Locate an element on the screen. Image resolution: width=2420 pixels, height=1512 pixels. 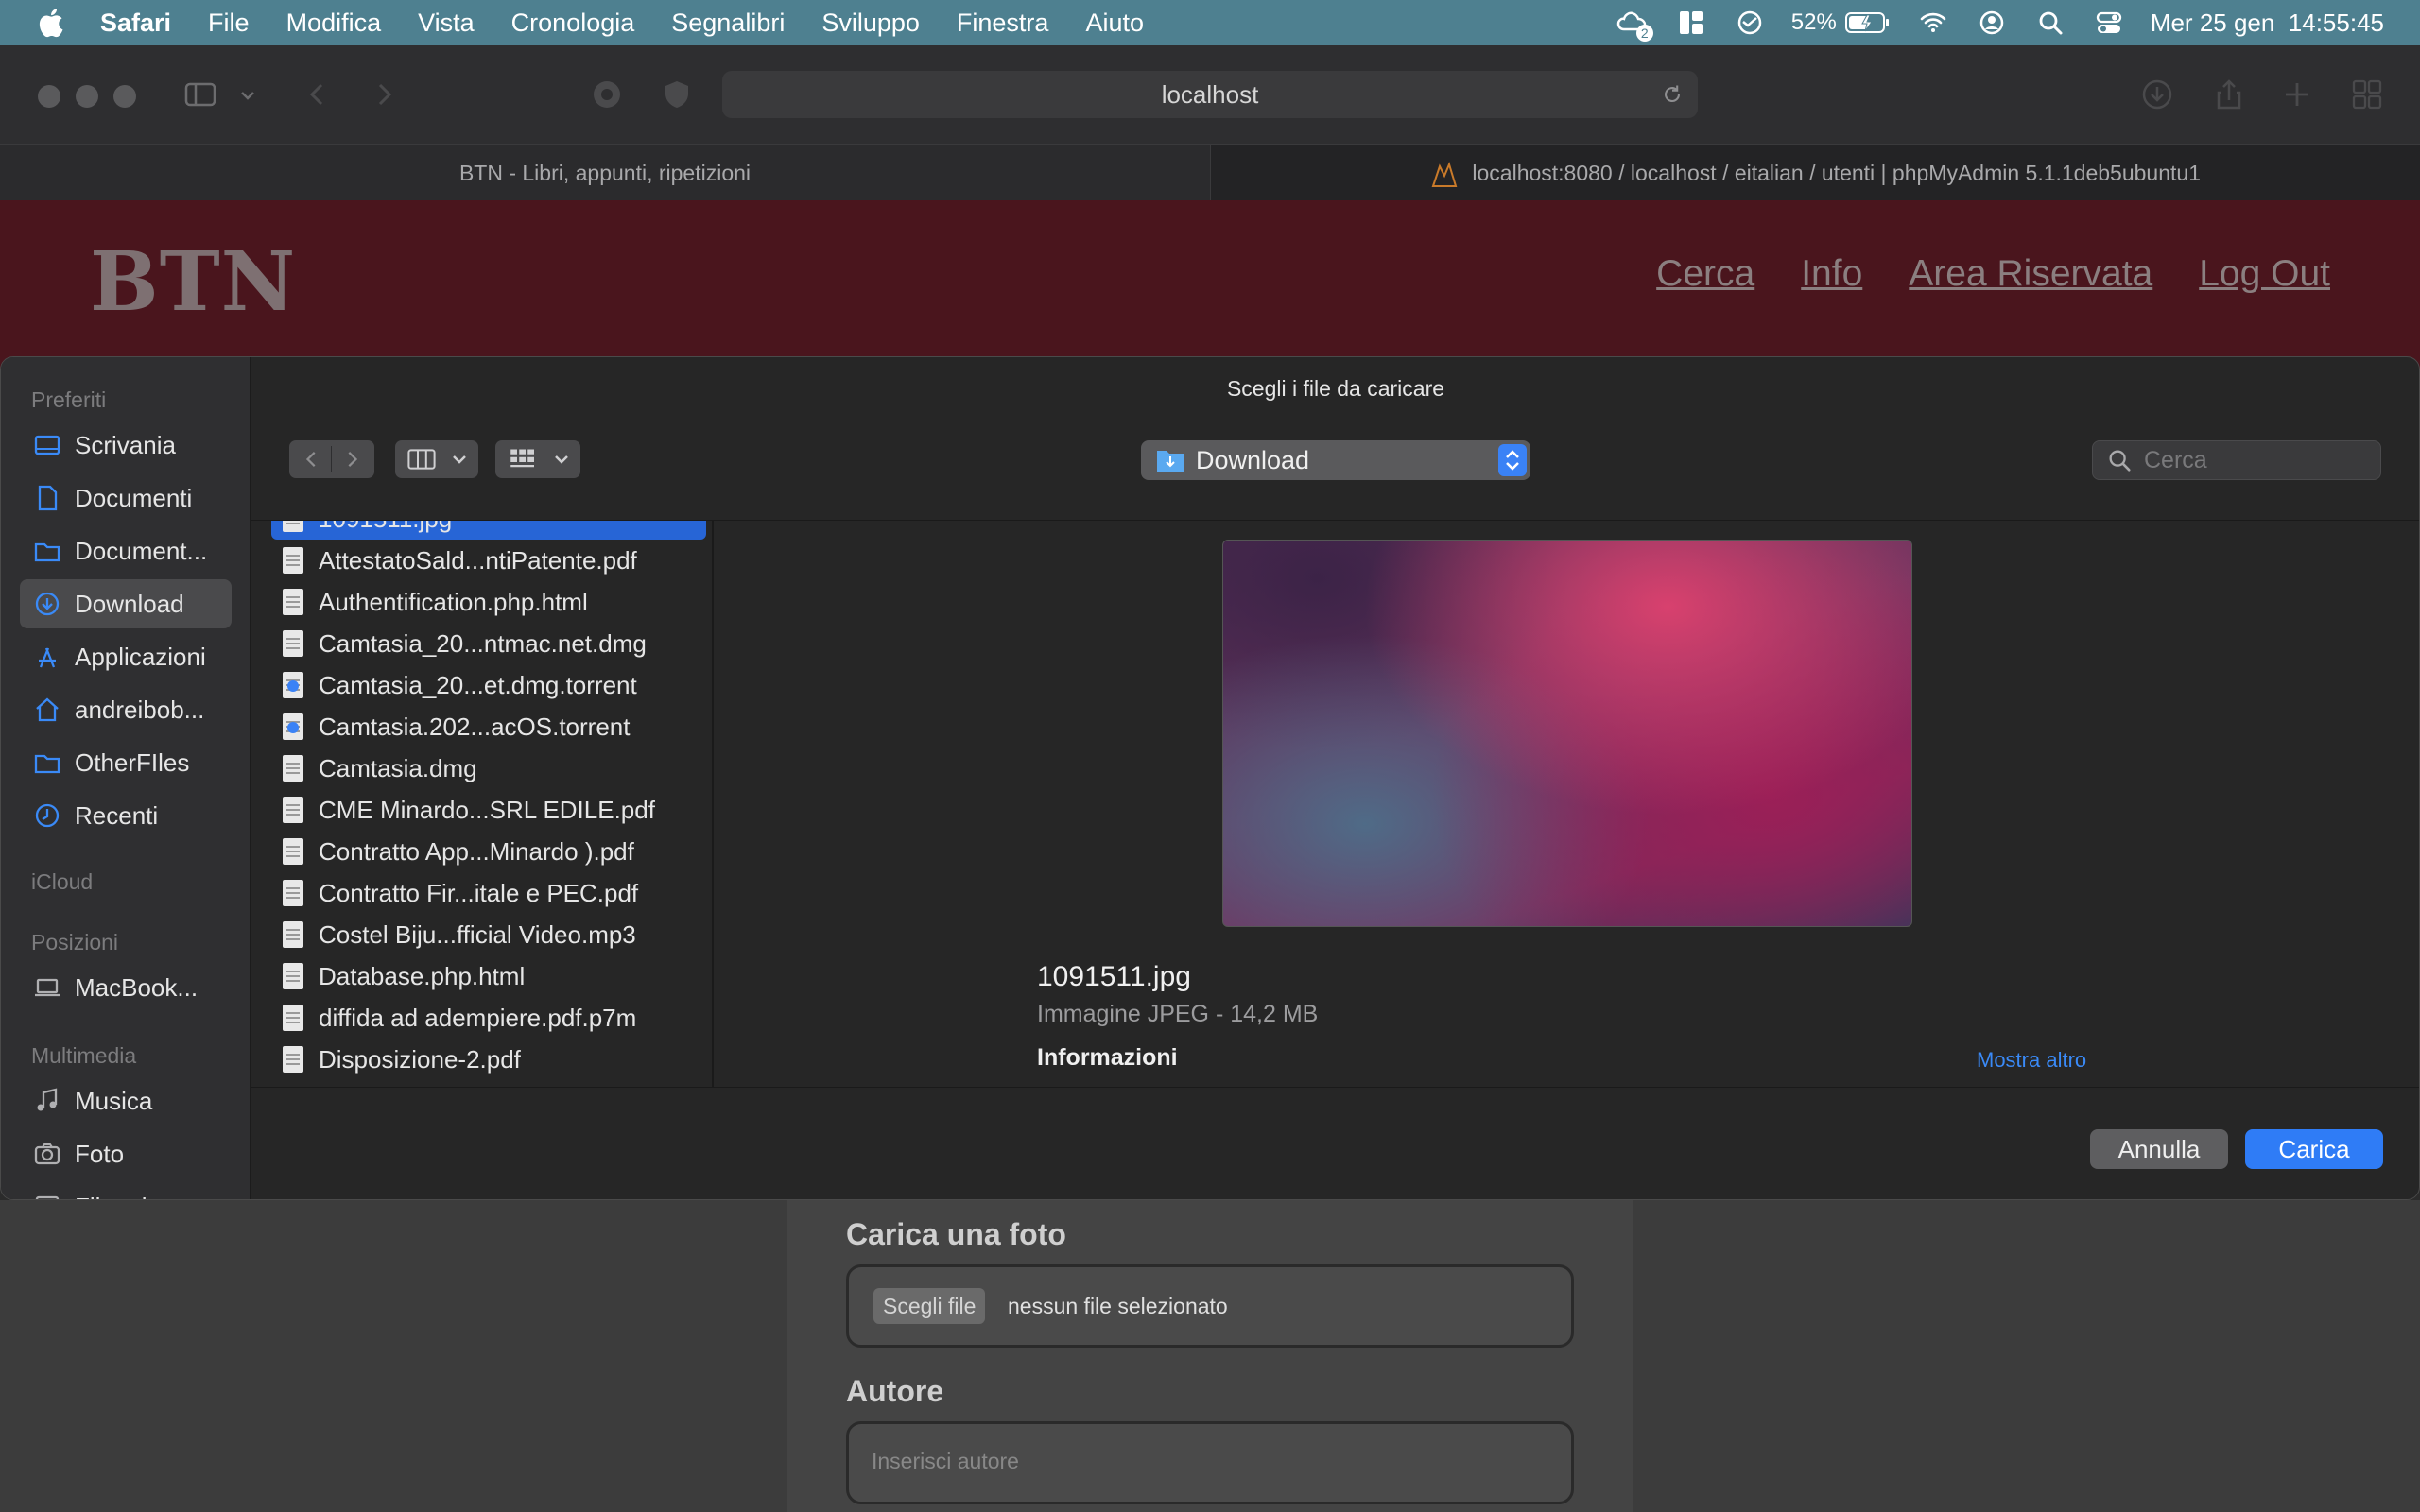
creative-cloud-icon: 2 is located at coordinates (1634, 25).